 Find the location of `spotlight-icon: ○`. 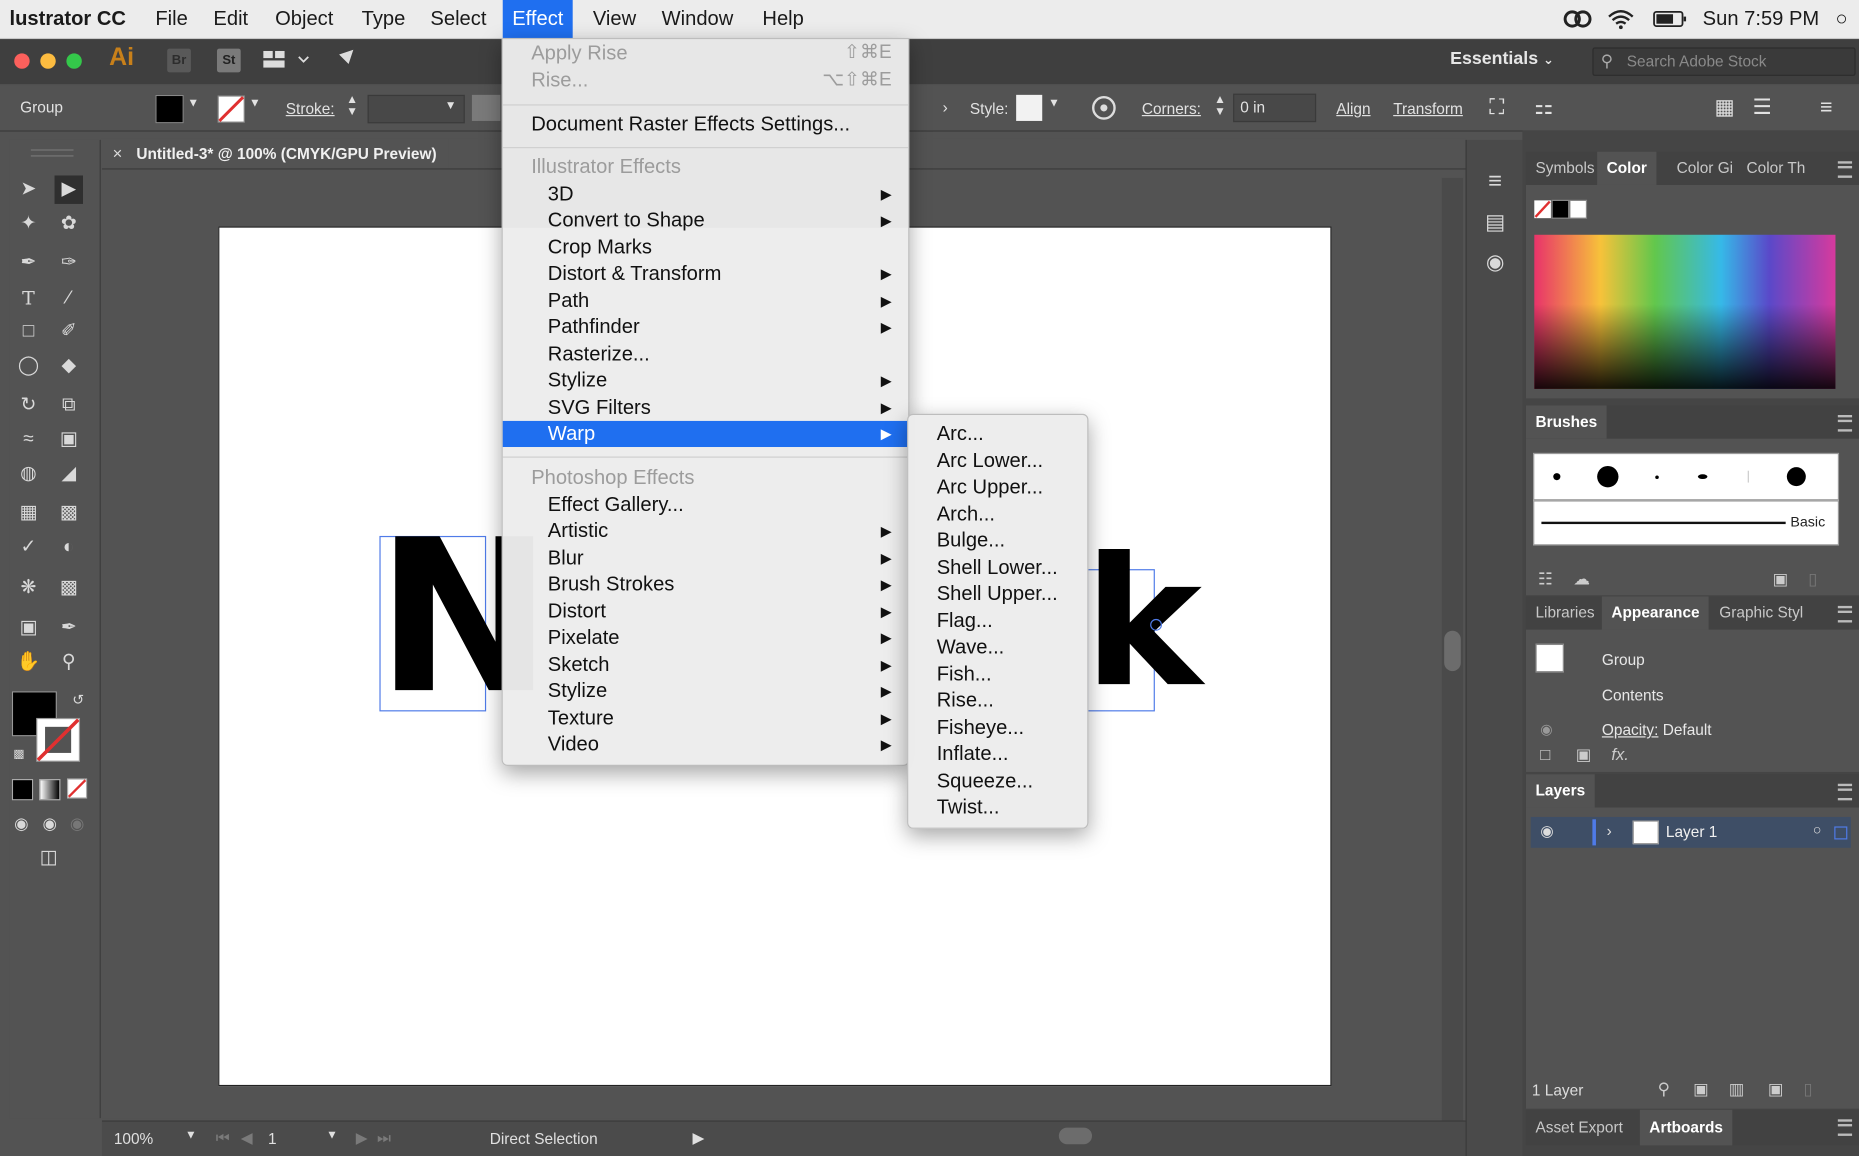

spotlight-icon: ○ is located at coordinates (1841, 19).